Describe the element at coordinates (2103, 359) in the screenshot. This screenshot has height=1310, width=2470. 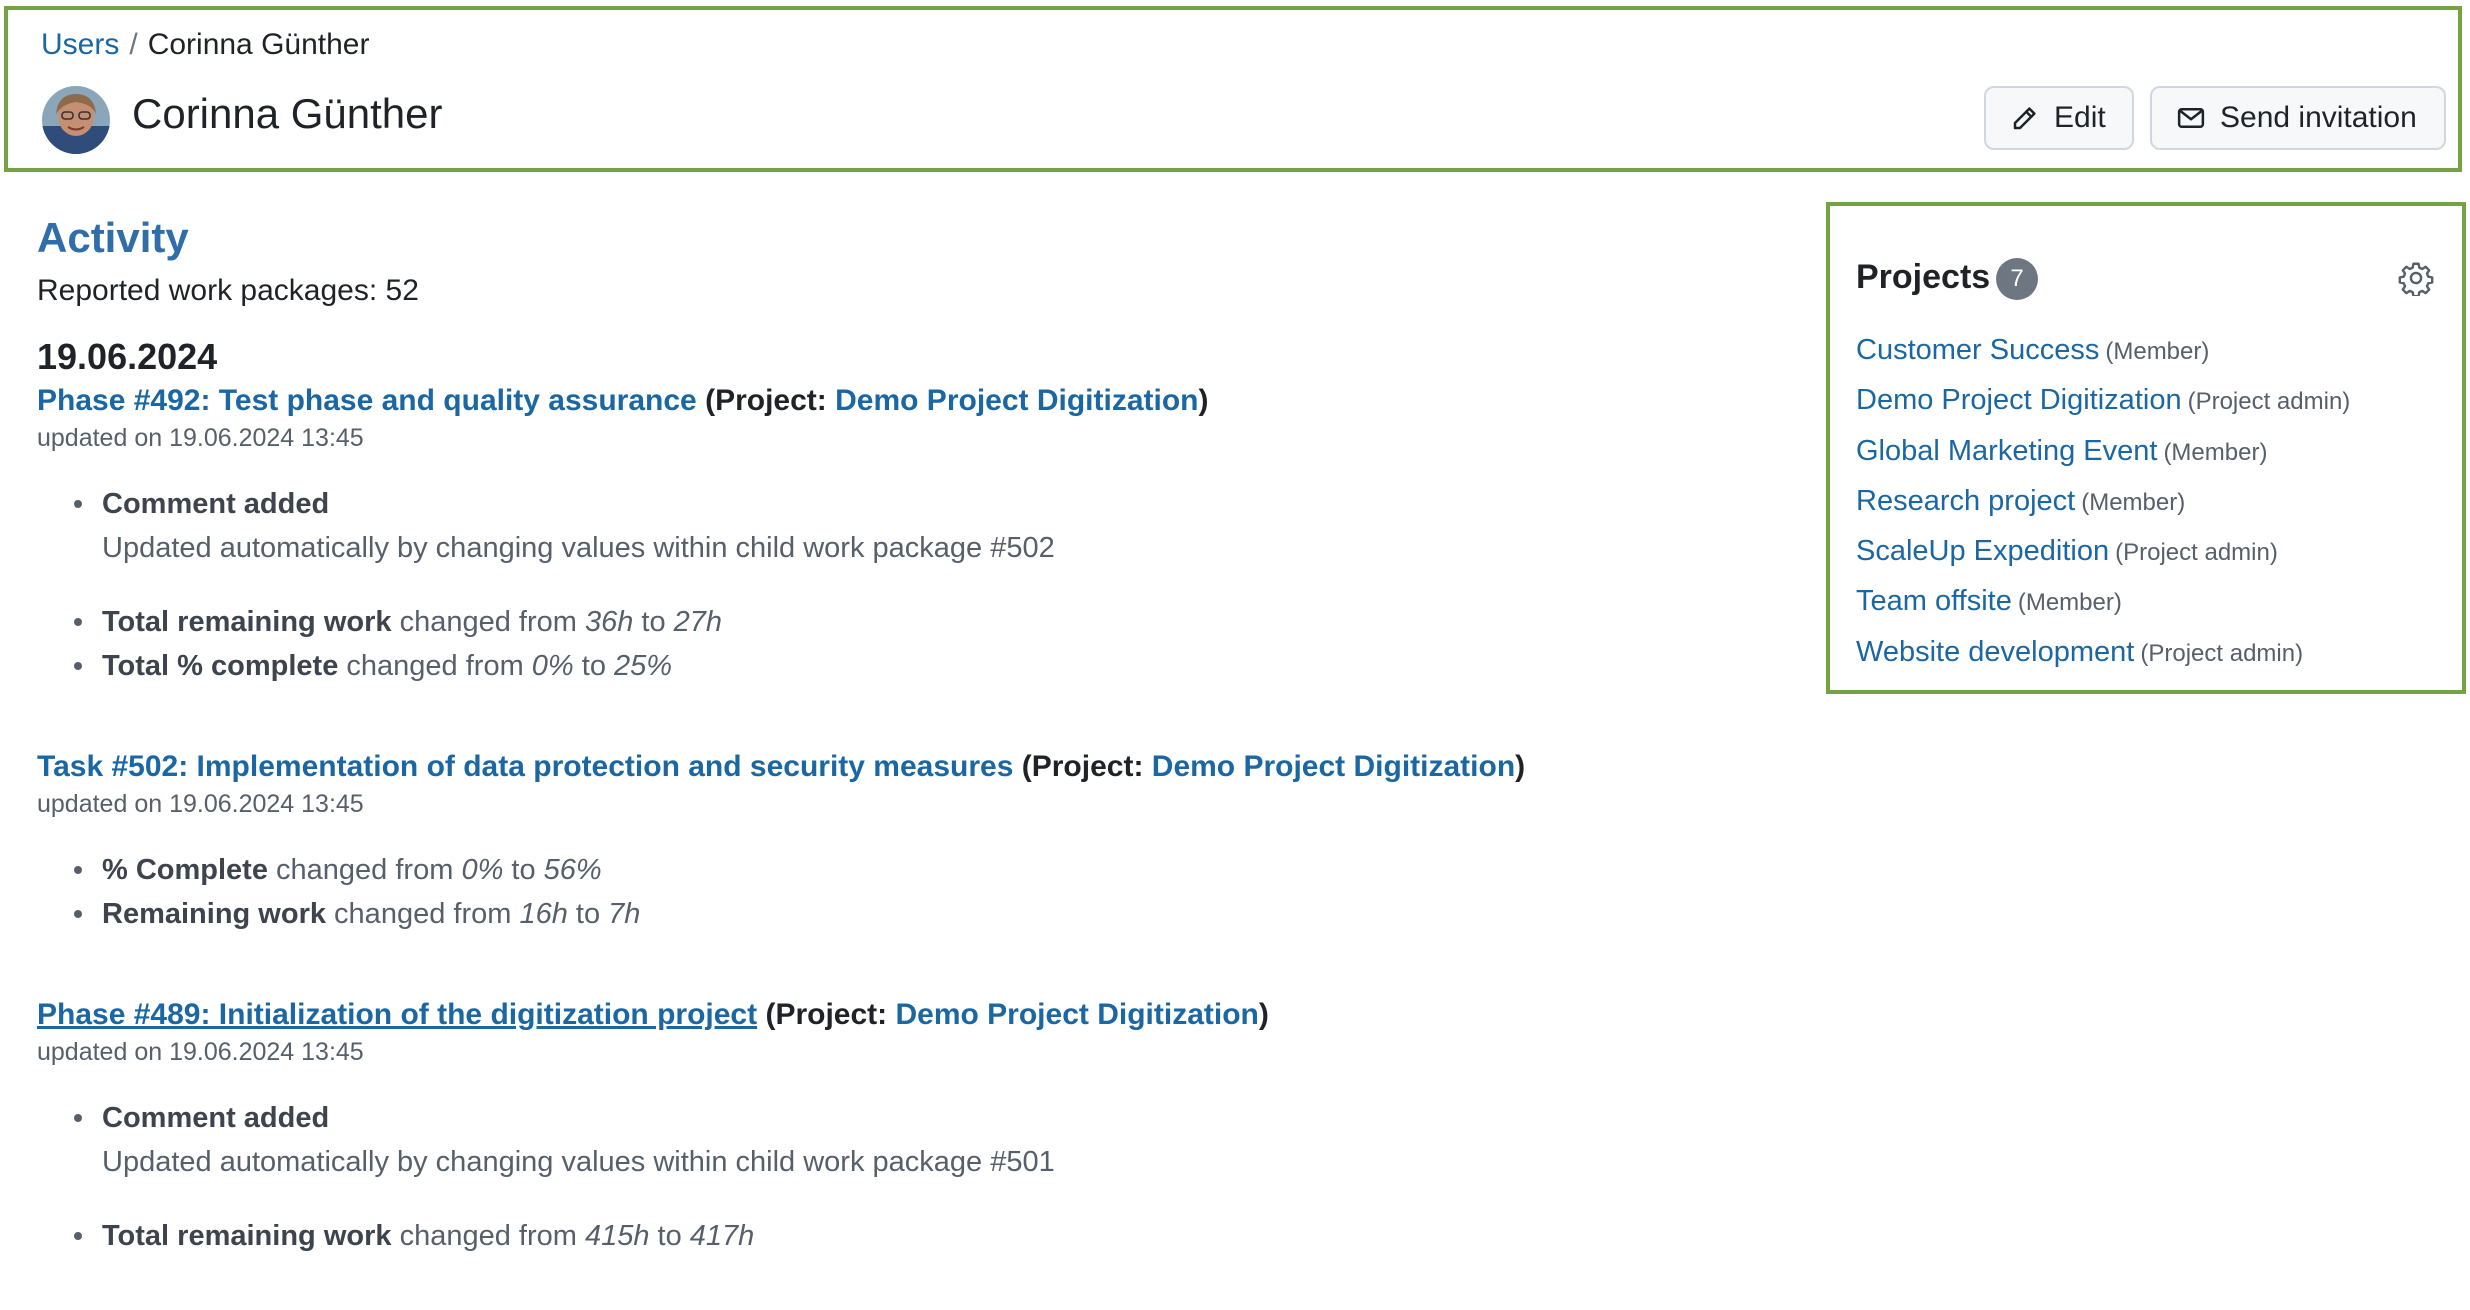
I see `project-item: Customer Success (Member)` at that location.